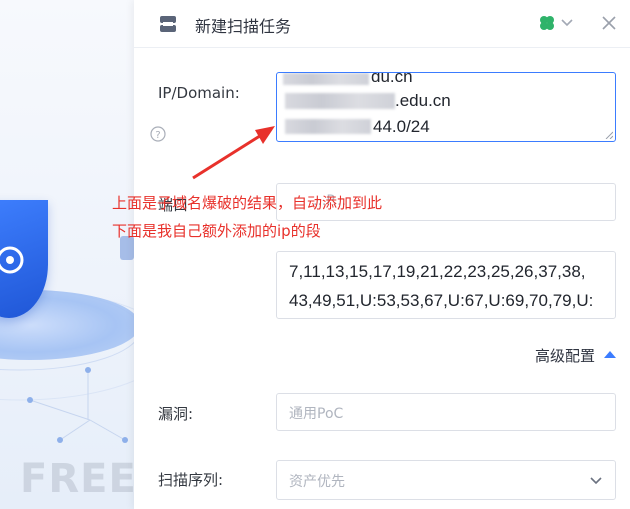 This screenshot has width=630, height=509. What do you see at coordinates (176, 414) in the screenshot?
I see `vuln-label: 漏洞:` at bounding box center [176, 414].